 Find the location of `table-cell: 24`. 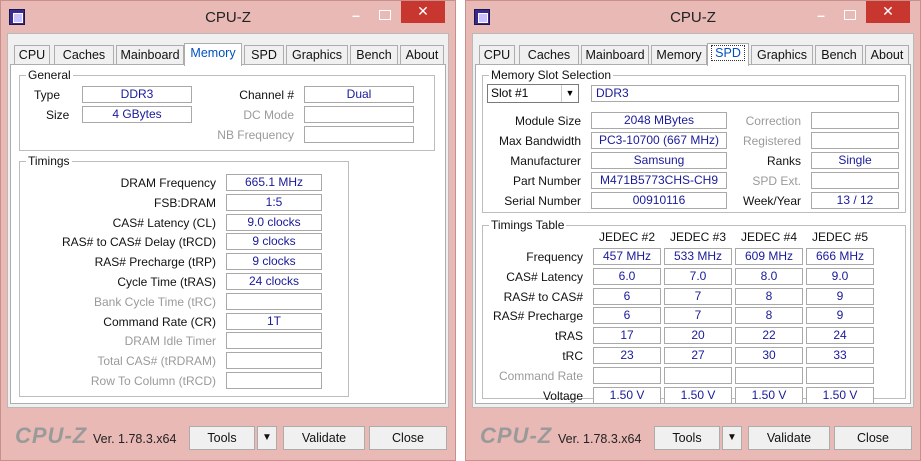

table-cell: 24 is located at coordinates (840, 336).